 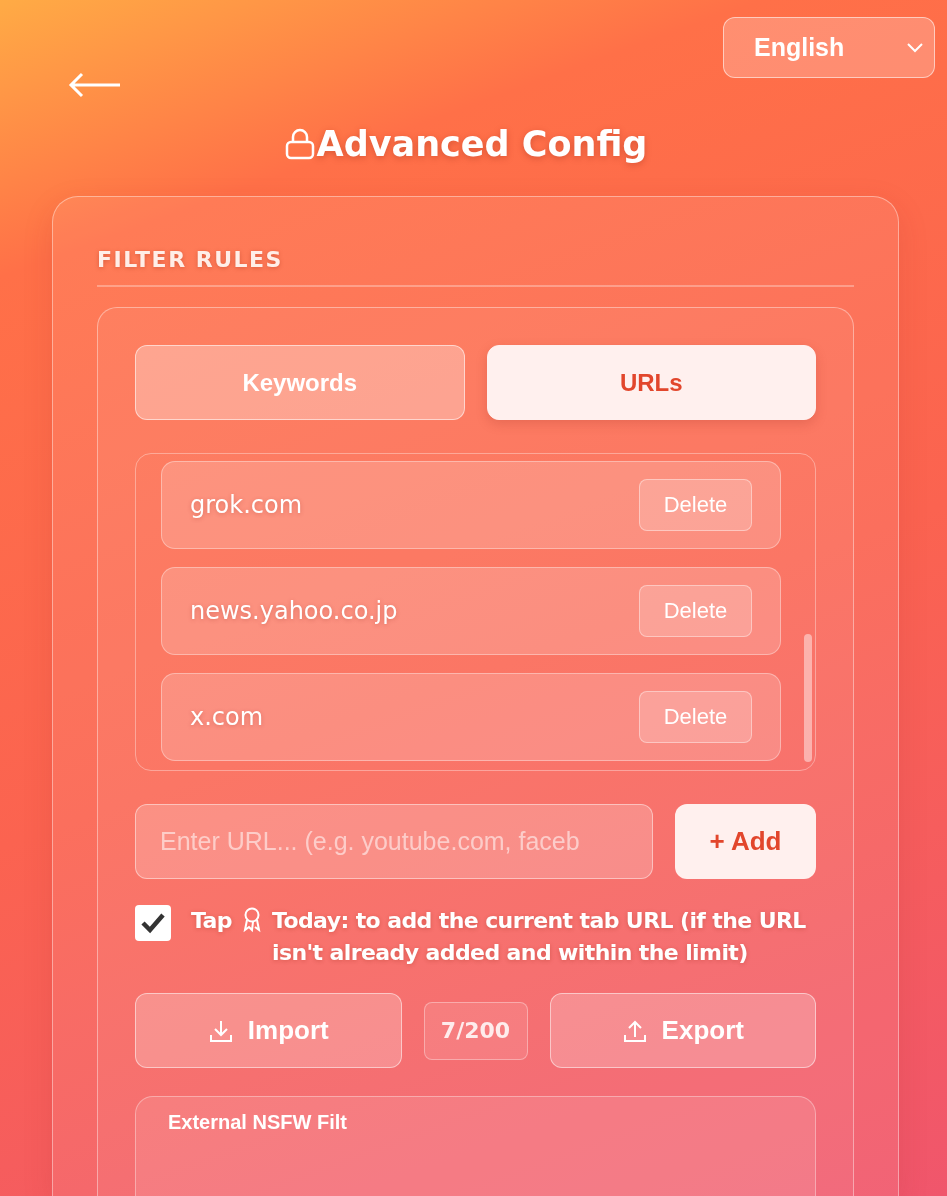 I want to click on url-input: Enter URL... (e.g. youtube.com, faceb, so click(x=394, y=841).